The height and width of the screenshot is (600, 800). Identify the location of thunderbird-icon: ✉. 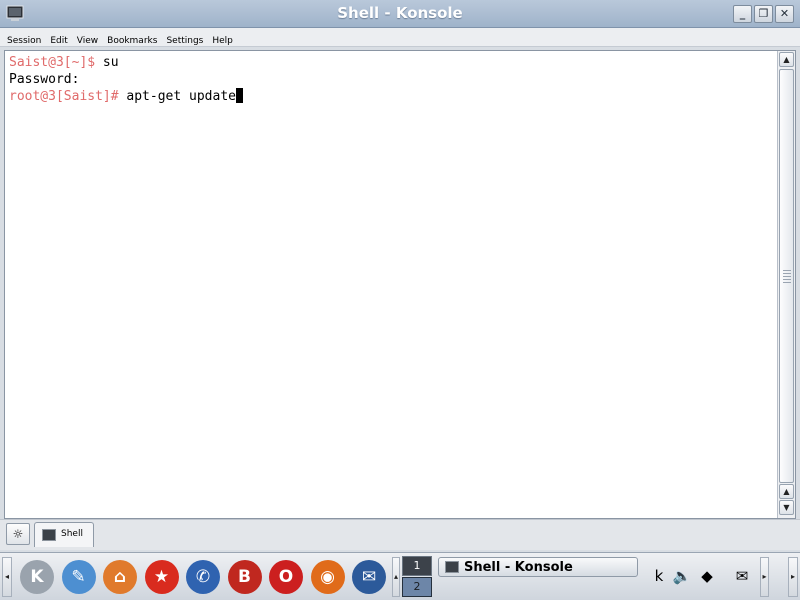
(369, 577).